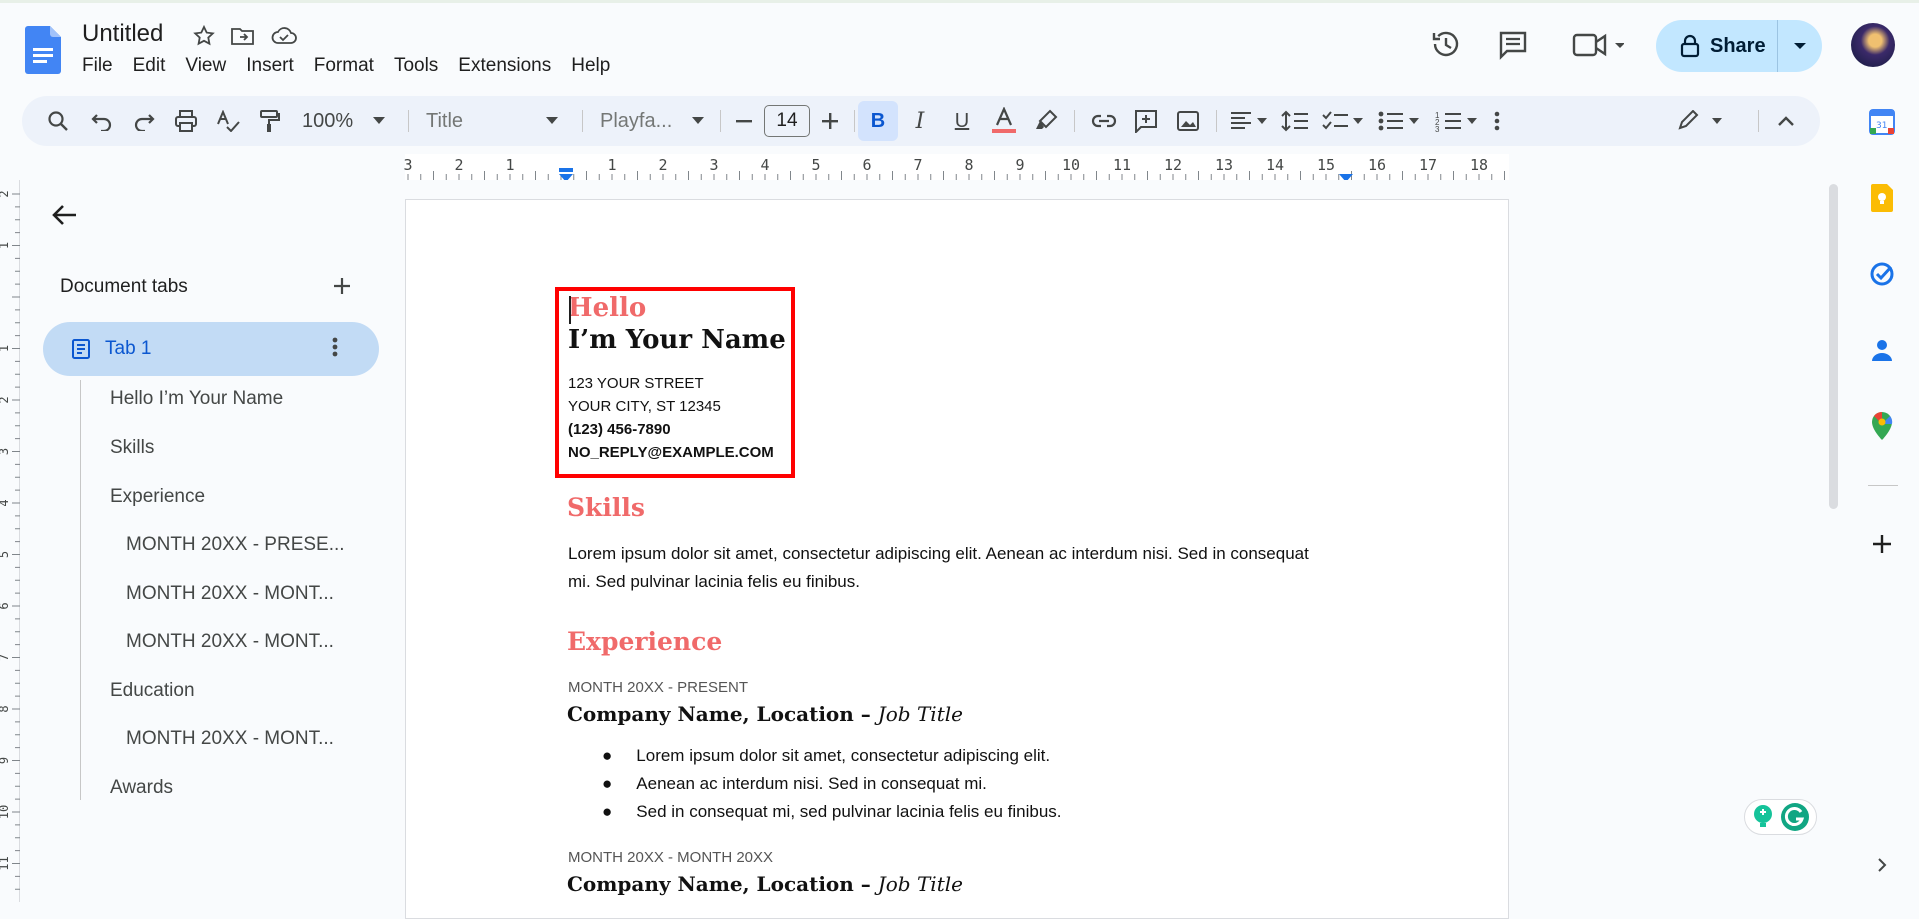 This screenshot has height=919, width=1919. Describe the element at coordinates (1882, 122) in the screenshot. I see `calendar-icon: 31` at that location.